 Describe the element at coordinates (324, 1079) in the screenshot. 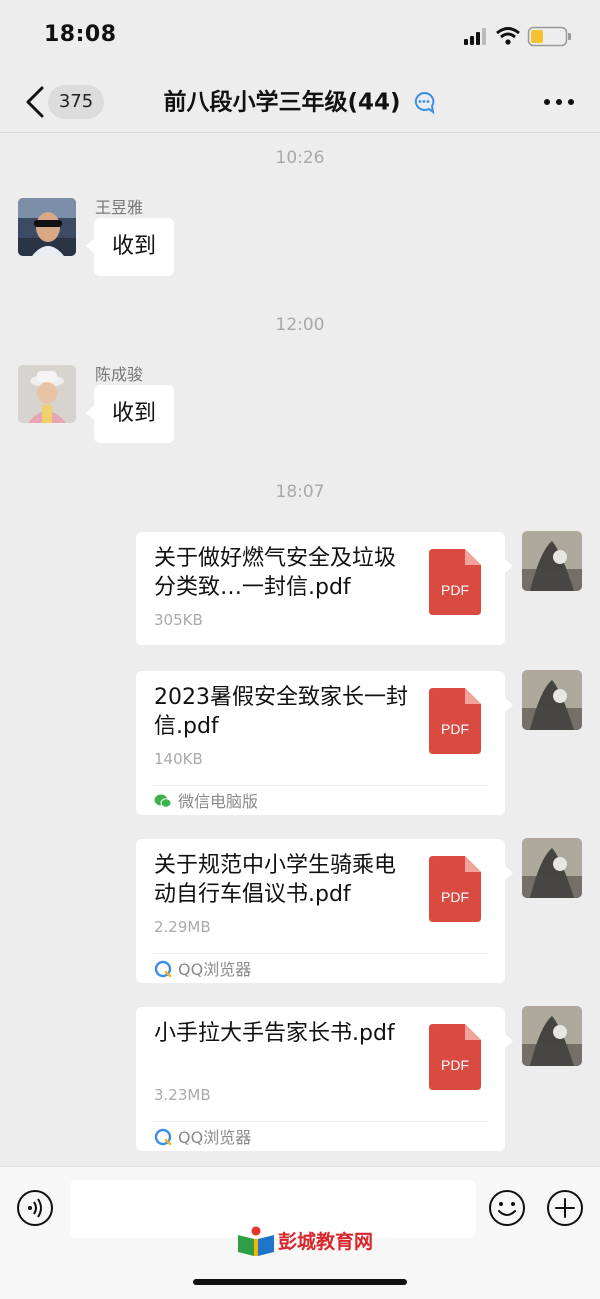

I see `file-message-card: 小手拉大手告家长书.pdf 3.23MB PDF QQ浏览器` at that location.